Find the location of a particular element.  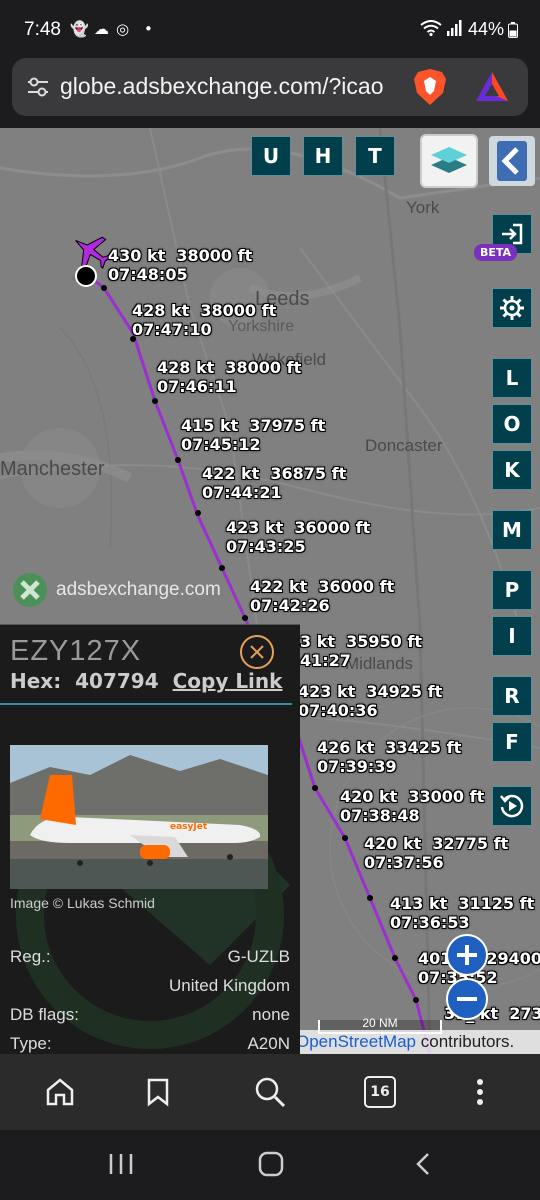

beta-badge: BETA is located at coordinates (496, 252).